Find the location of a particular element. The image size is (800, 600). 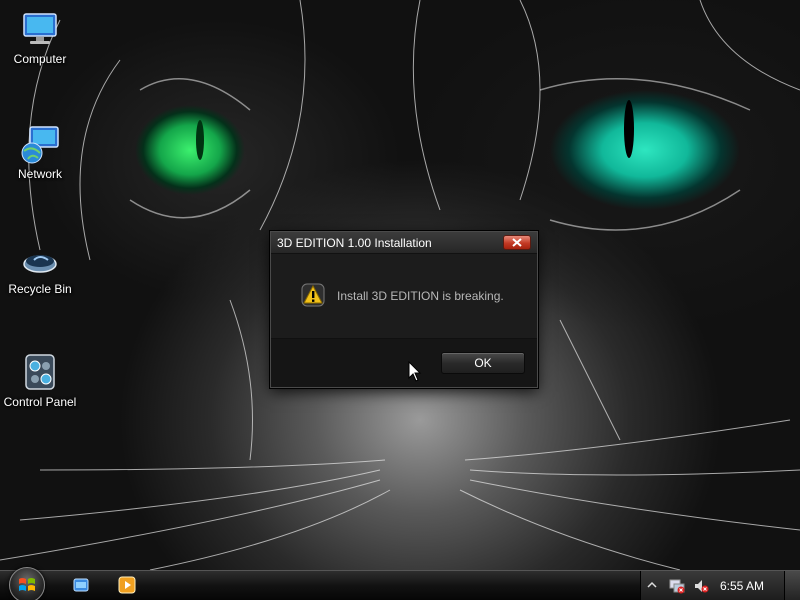

close-icon is located at coordinates (517, 242).